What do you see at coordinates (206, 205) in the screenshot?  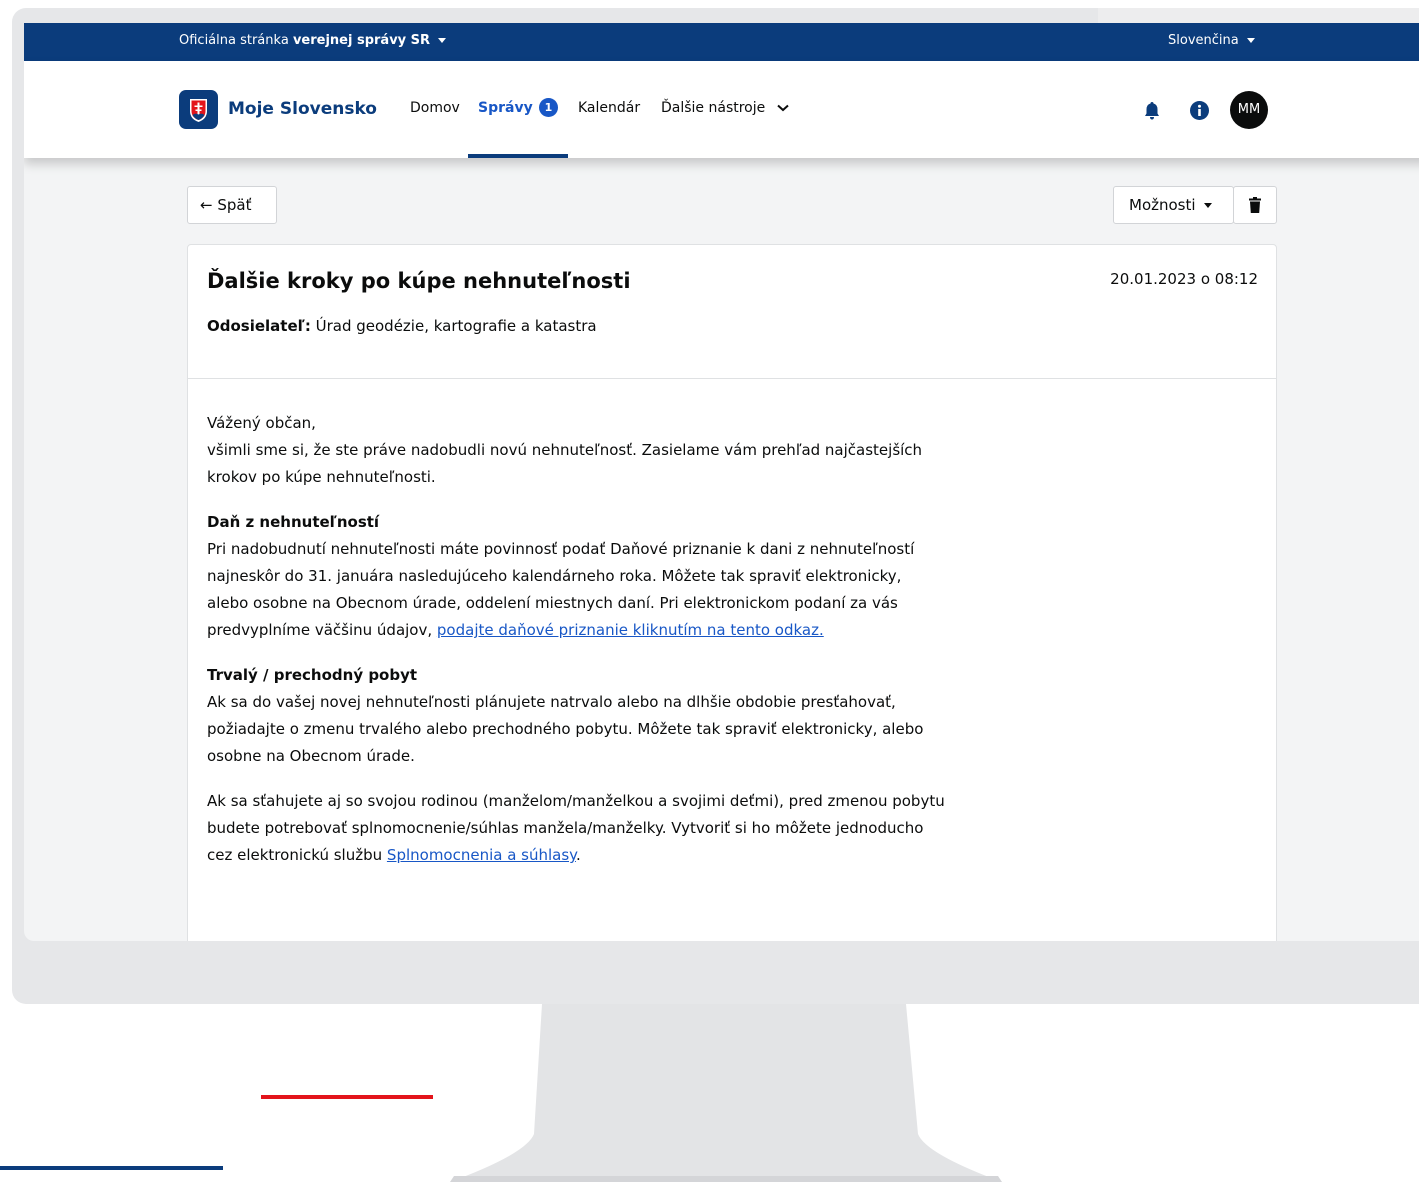 I see `arrow-left-icon: ←` at bounding box center [206, 205].